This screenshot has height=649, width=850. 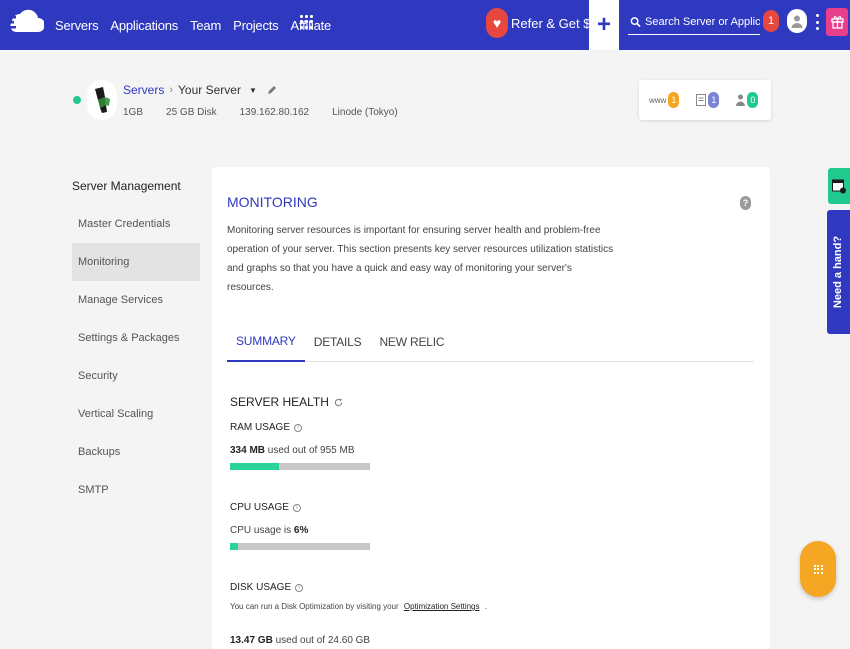 I want to click on need-a-hand-widget: Need a hand?, so click(x=838, y=272).